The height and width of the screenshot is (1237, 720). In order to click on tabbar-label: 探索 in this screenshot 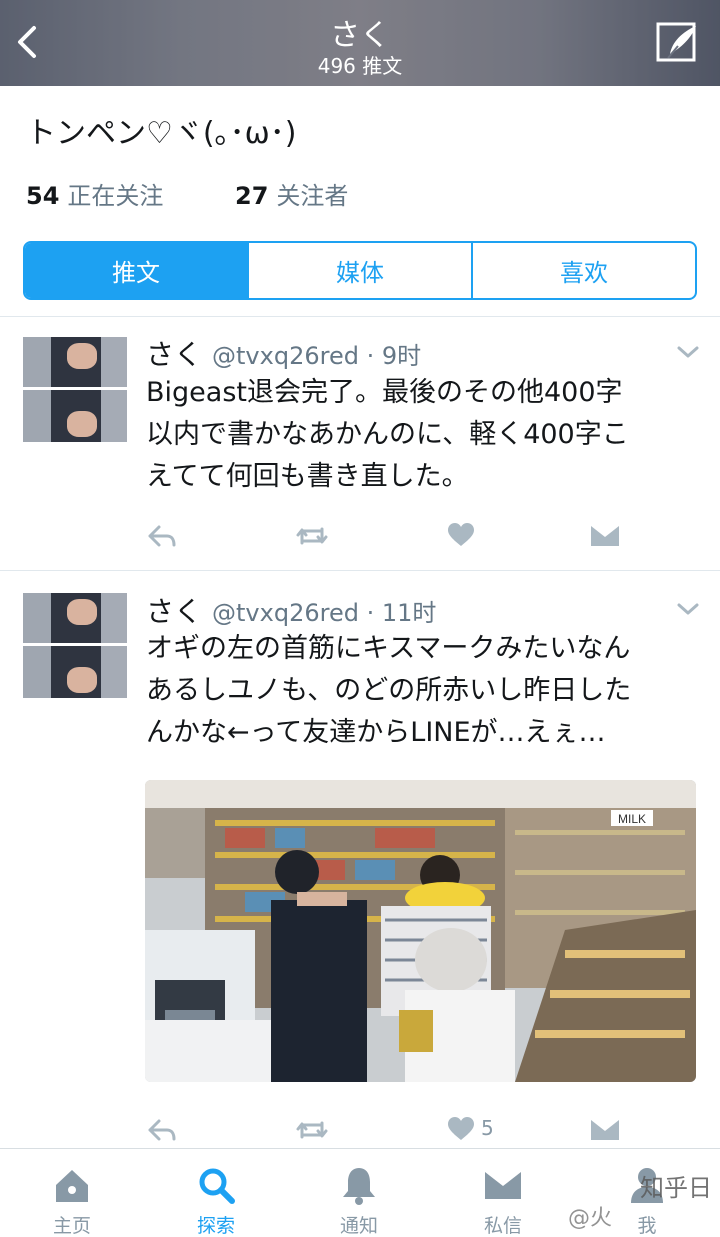, I will do `click(215, 1226)`.